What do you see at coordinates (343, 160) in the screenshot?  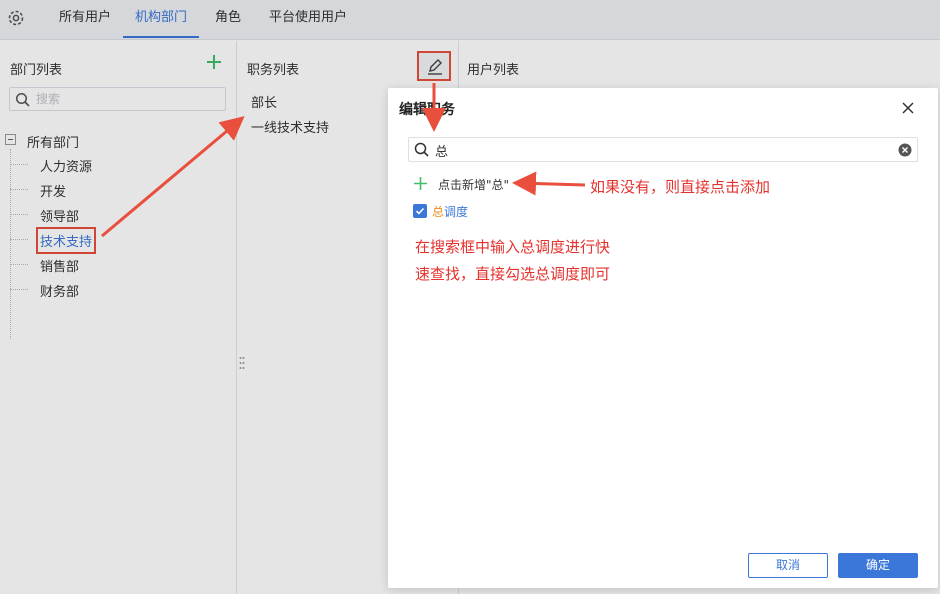 I see `annotation-arrows` at bounding box center [343, 160].